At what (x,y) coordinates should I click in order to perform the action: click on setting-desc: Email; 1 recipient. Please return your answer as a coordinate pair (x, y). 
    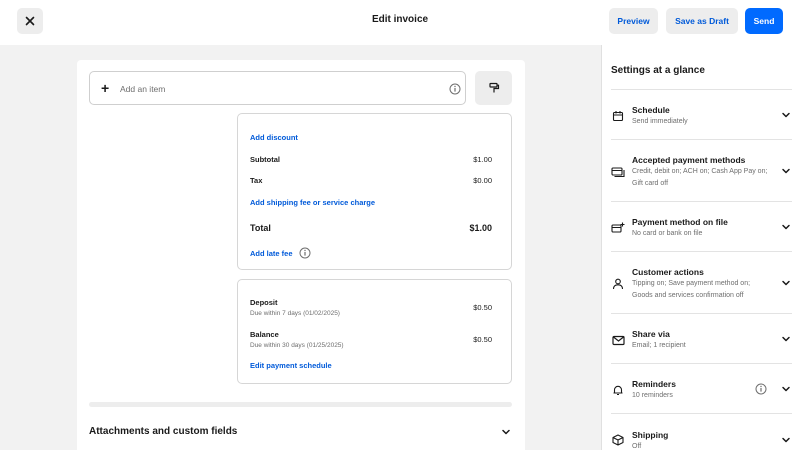
    Looking at the image, I should click on (659, 345).